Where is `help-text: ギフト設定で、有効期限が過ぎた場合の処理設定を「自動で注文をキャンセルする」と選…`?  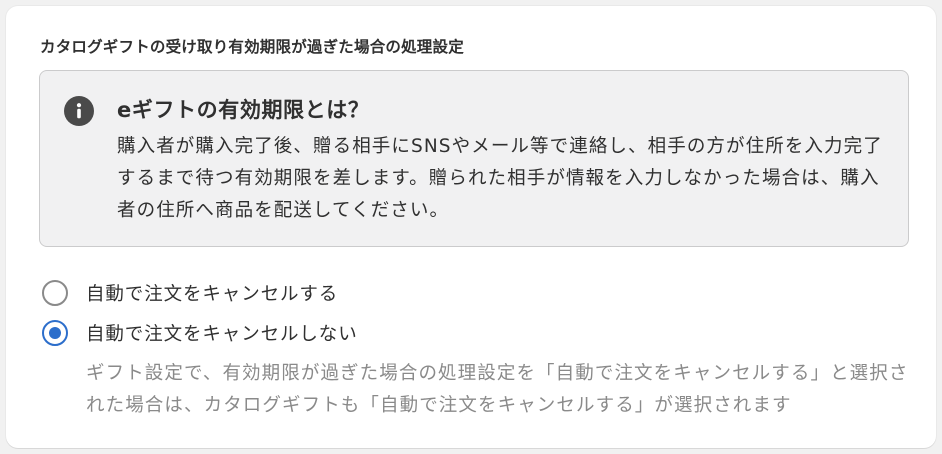
help-text: ギフト設定で、有効期限が過ぎた場合の処理設定を「自動で注文をキャンセルする」と選… is located at coordinates (497, 389).